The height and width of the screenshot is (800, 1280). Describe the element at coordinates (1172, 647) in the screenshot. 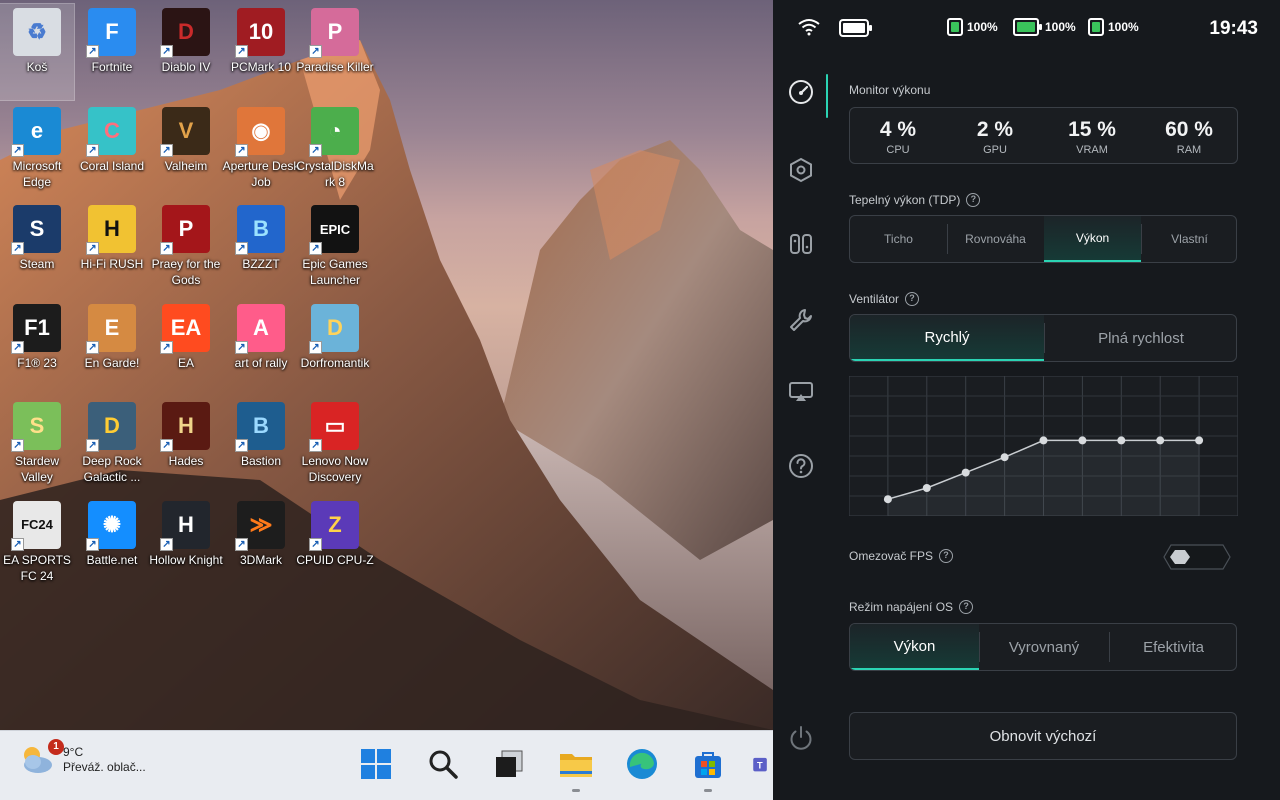

I see `os-power-option-efficiency: Efektivita` at that location.